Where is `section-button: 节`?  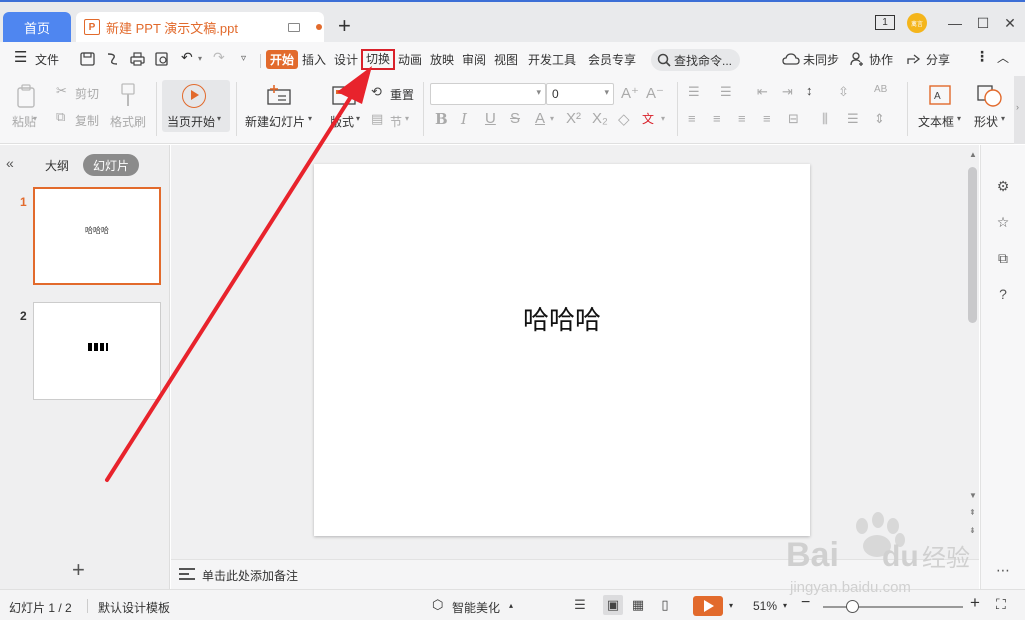 section-button: 节 is located at coordinates (396, 121).